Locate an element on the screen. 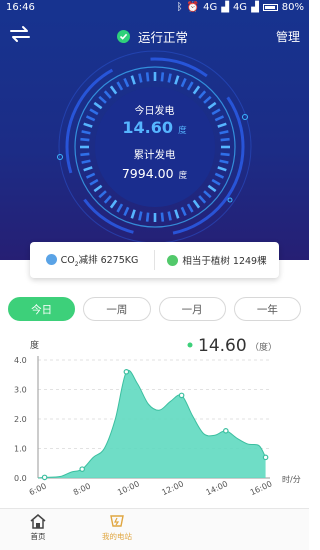 This screenshot has height=550, width=320. y-tick-label: 2.0 is located at coordinates (20, 419).